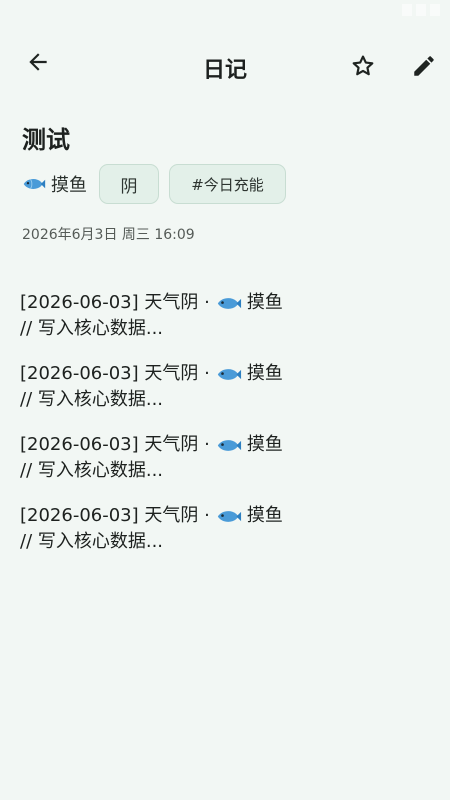  What do you see at coordinates (225, 13) in the screenshot?
I see `status-bar` at bounding box center [225, 13].